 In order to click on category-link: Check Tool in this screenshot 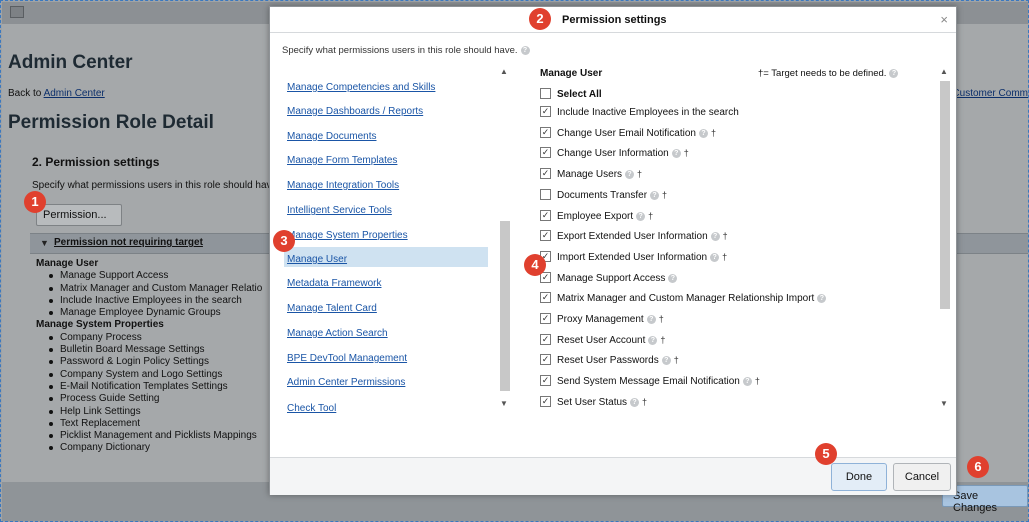, I will do `click(311, 408)`.